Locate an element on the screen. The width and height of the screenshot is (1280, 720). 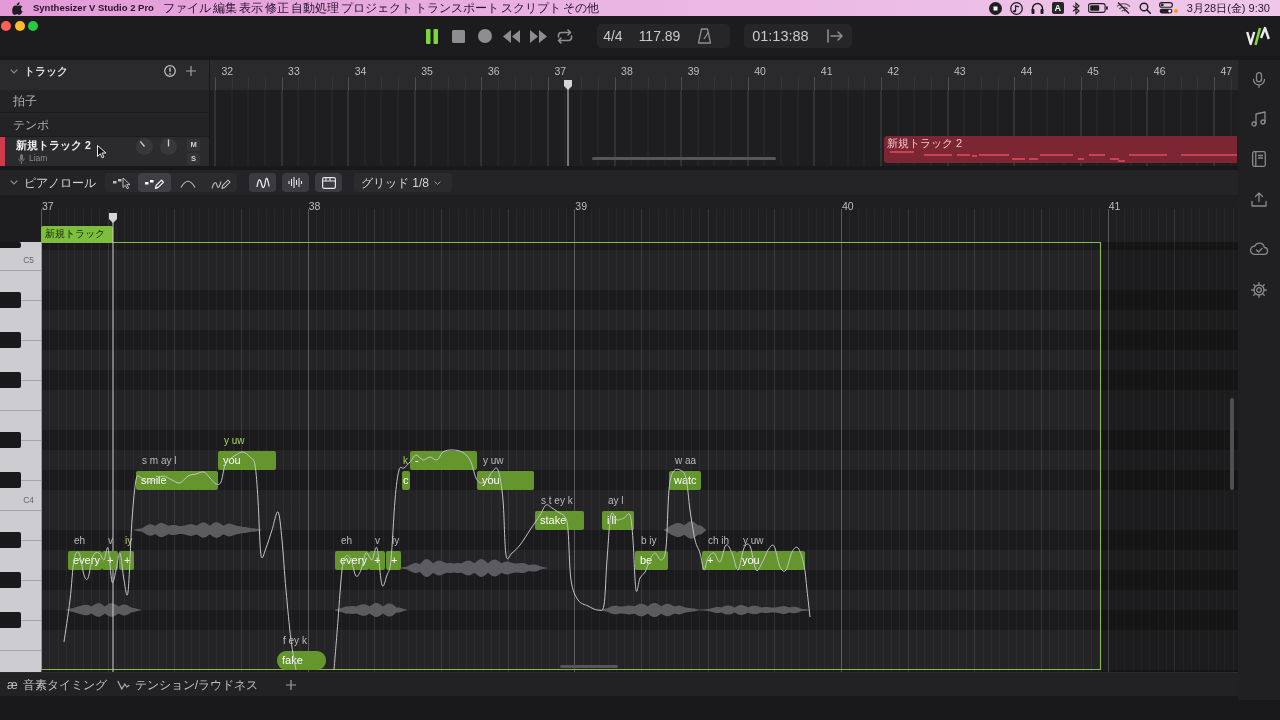
loop-icon is located at coordinates (565, 36).